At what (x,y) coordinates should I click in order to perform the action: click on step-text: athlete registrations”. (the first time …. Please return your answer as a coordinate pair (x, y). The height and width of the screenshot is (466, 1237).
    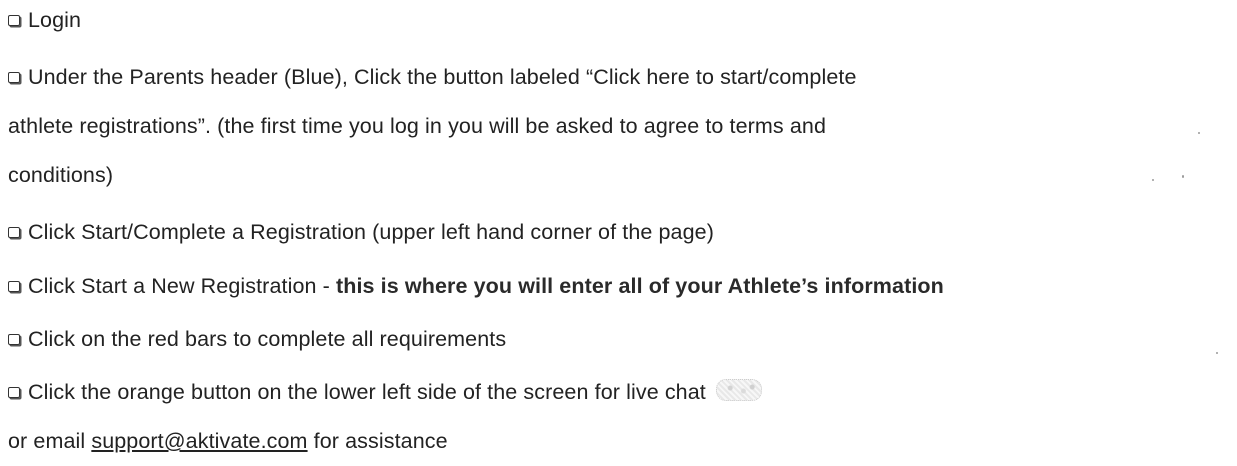
    Looking at the image, I should click on (417, 126).